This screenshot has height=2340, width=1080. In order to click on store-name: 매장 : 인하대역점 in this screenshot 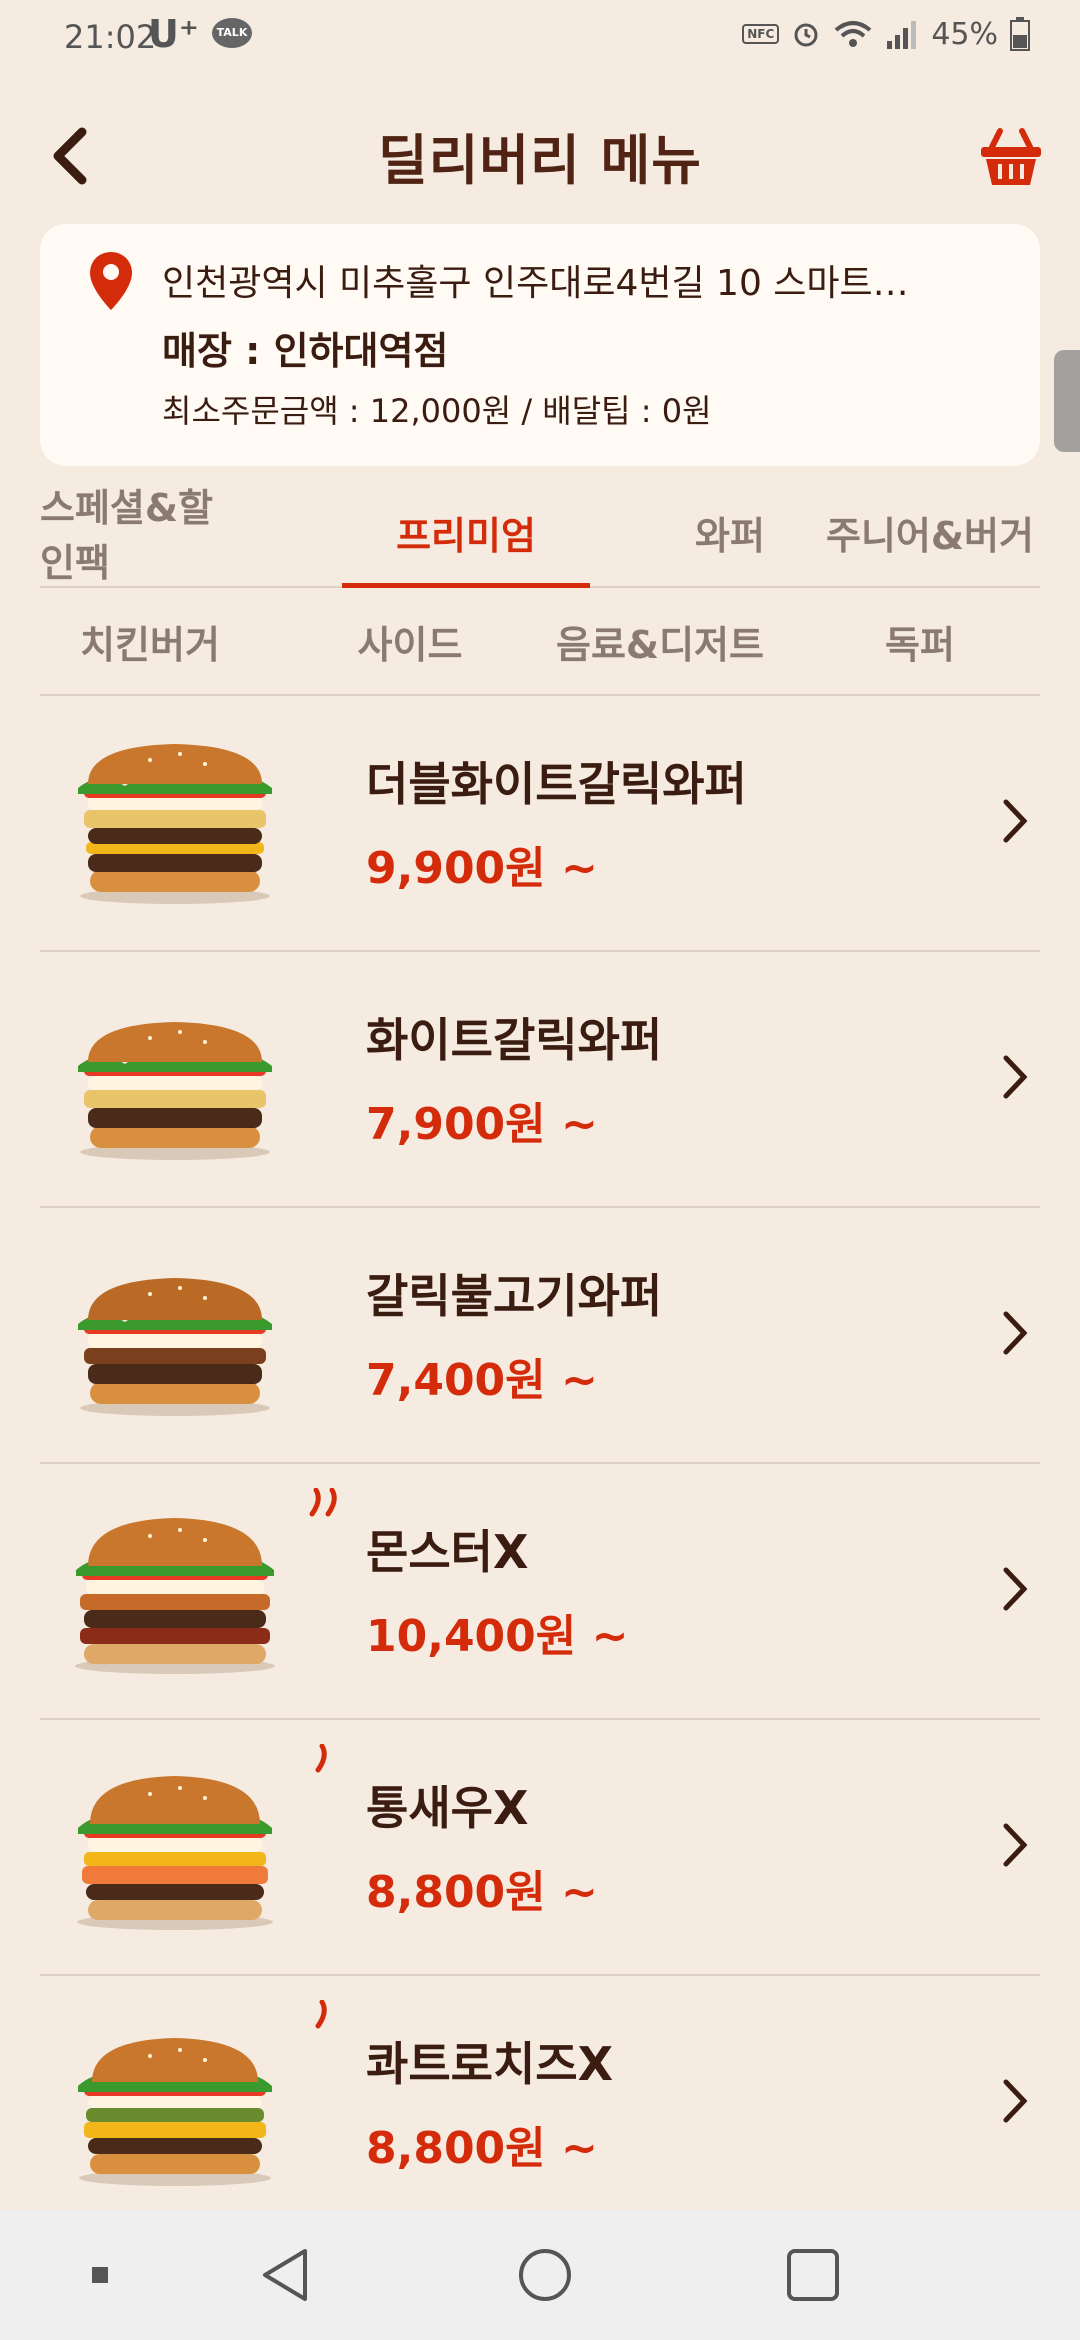, I will do `click(305, 351)`.